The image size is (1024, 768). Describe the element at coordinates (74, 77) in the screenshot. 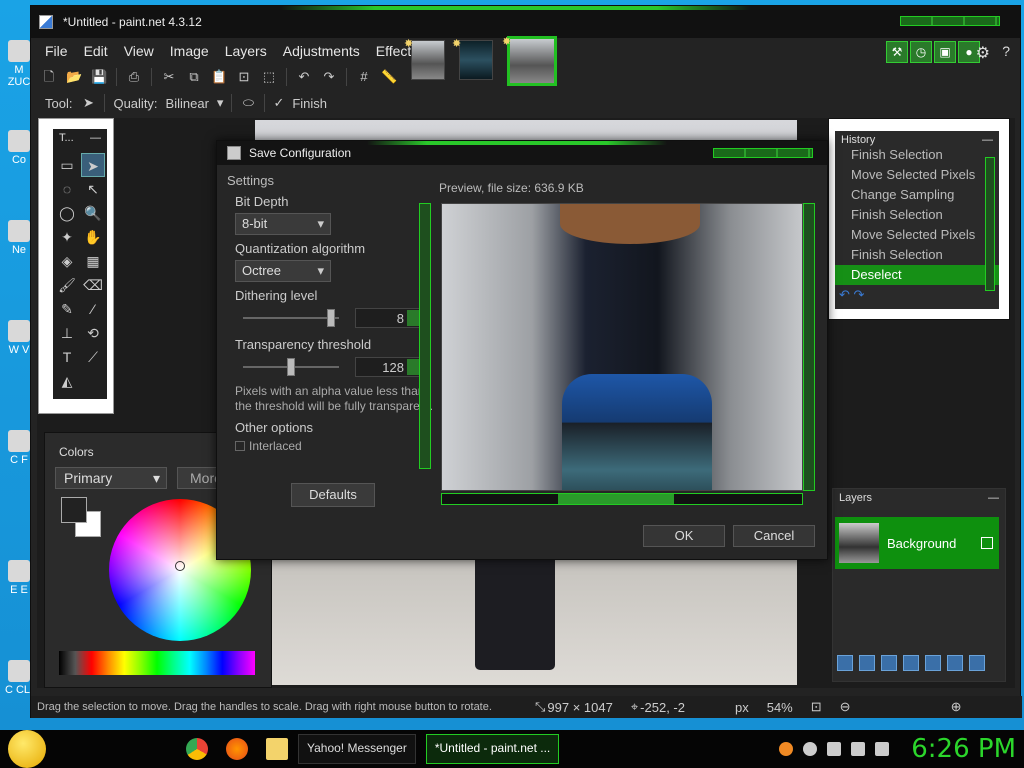

I see `open-icon: 📂` at that location.